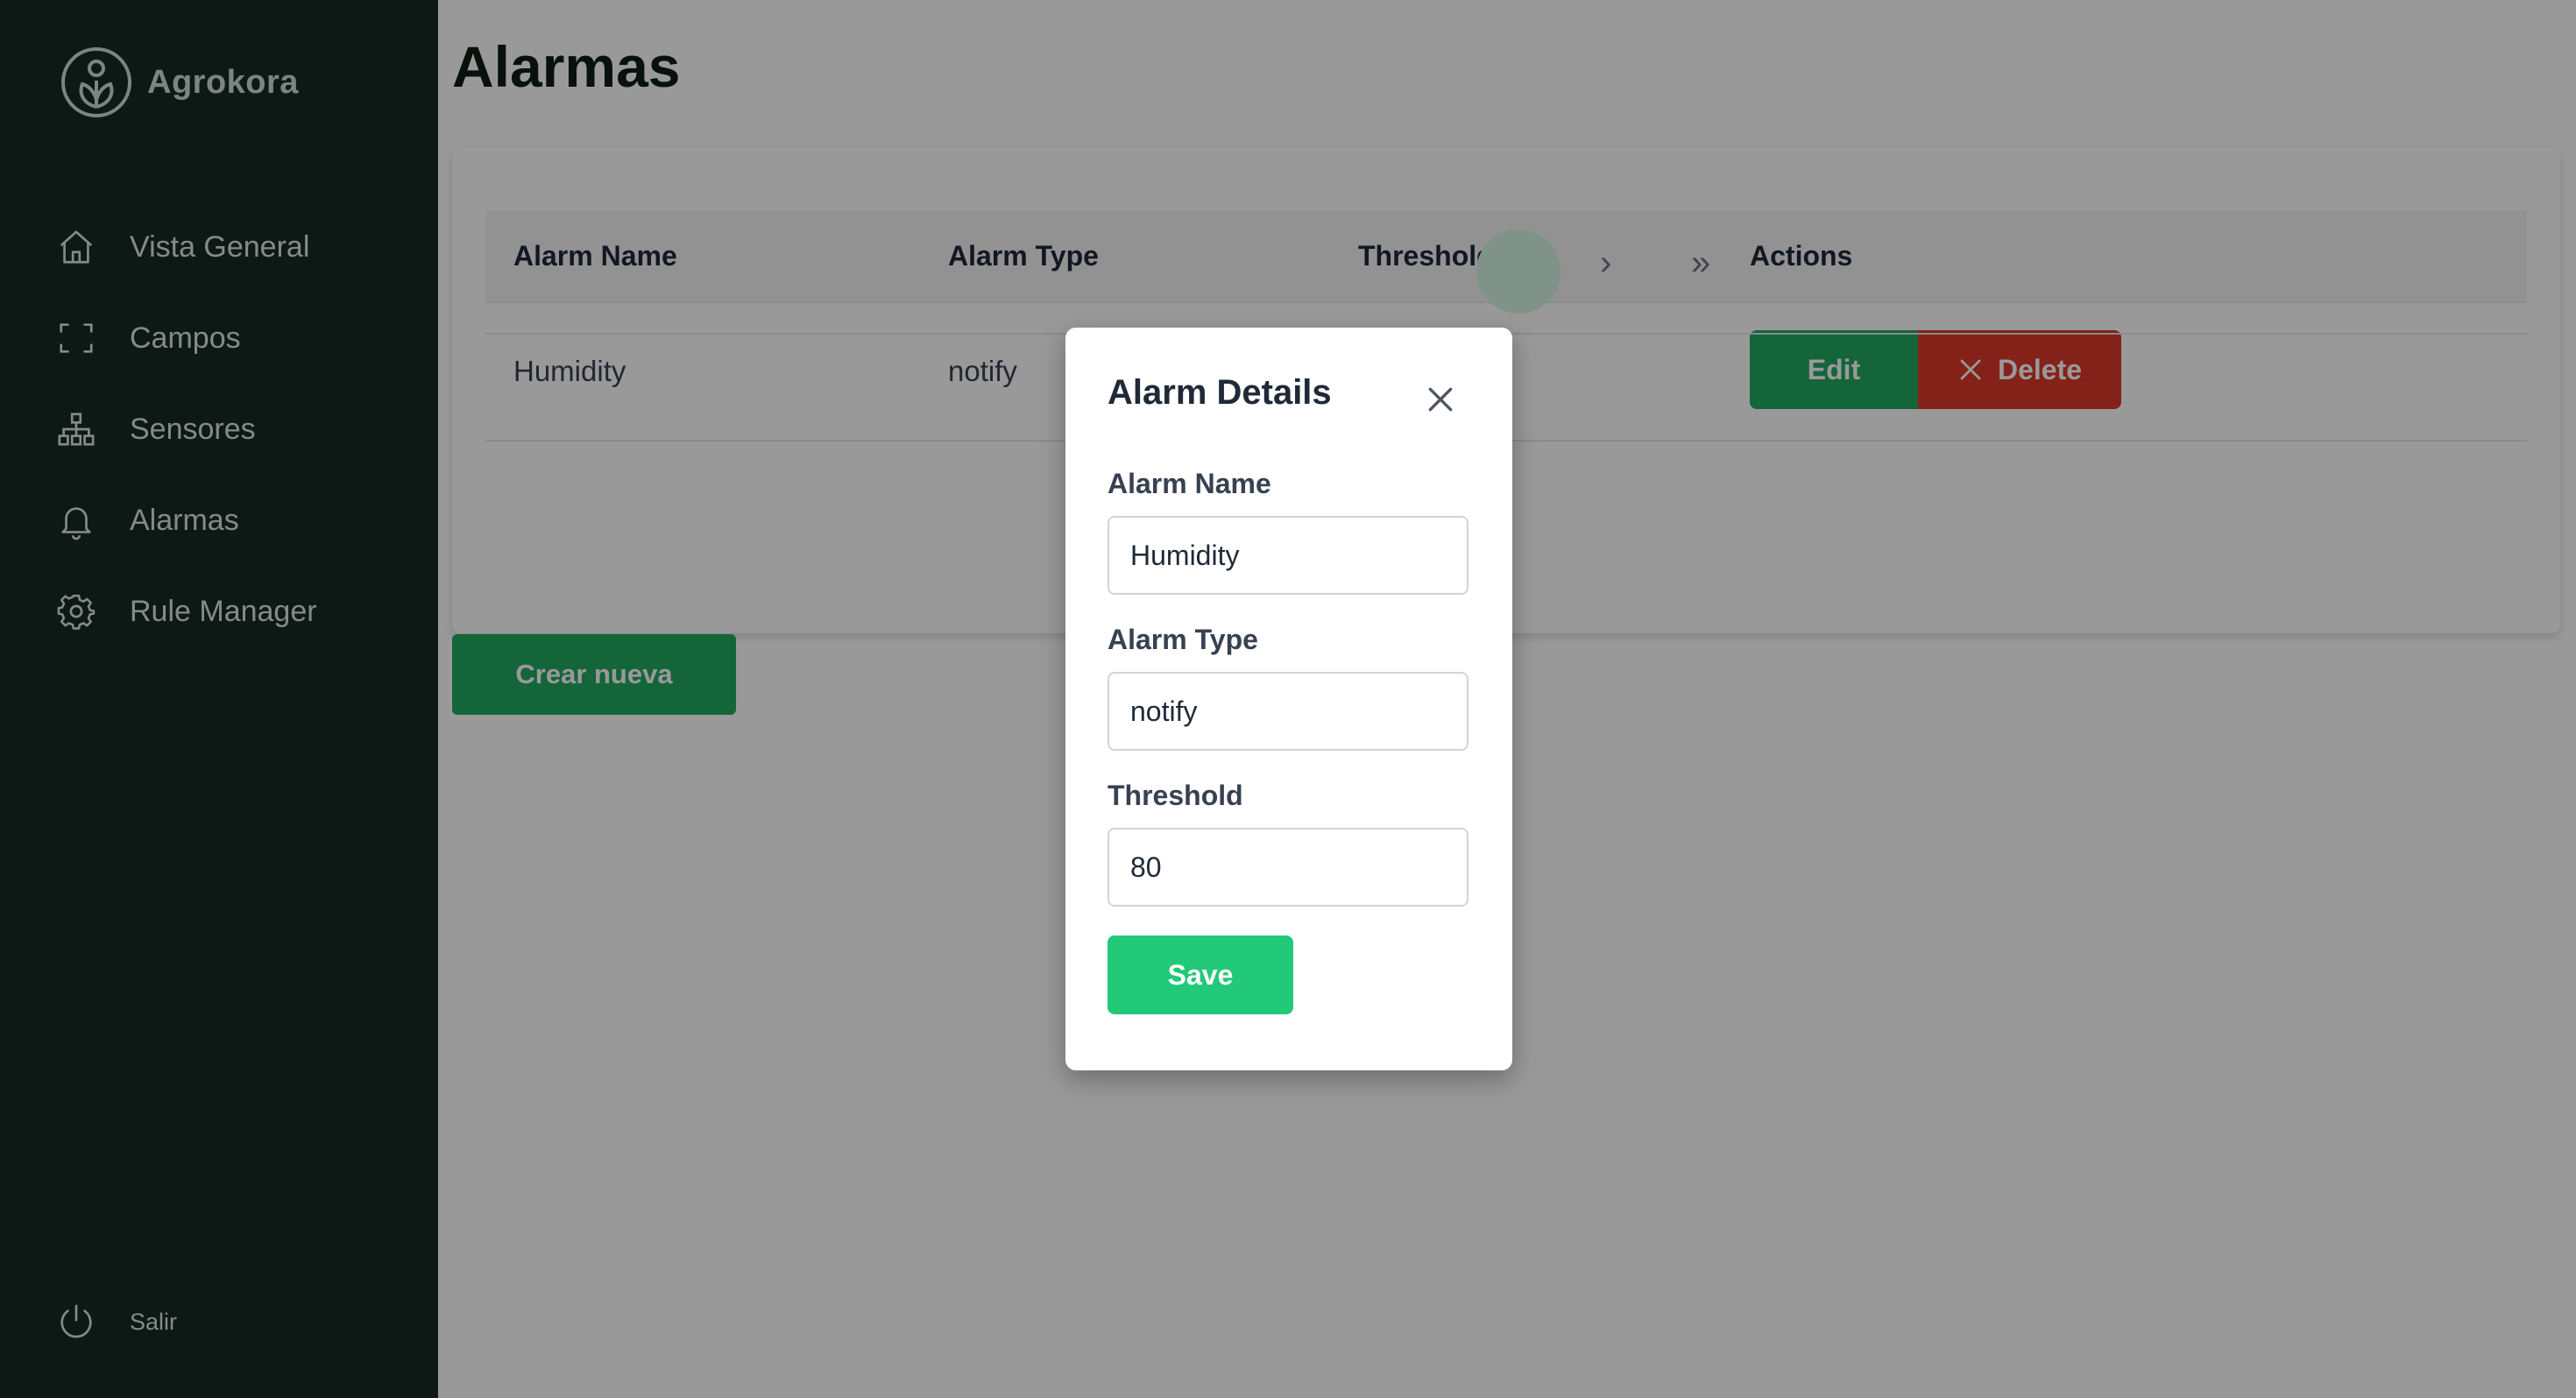 This screenshot has height=1398, width=2576. I want to click on save-button-label: Save, so click(1200, 974).